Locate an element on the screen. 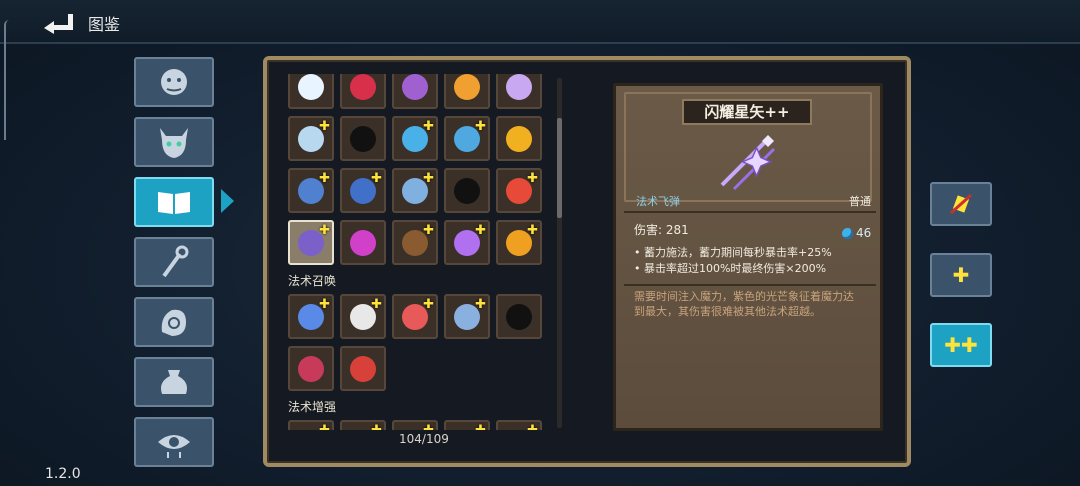 This screenshot has height=486, width=1080. horned-demon-icon is located at coordinates (174, 143).